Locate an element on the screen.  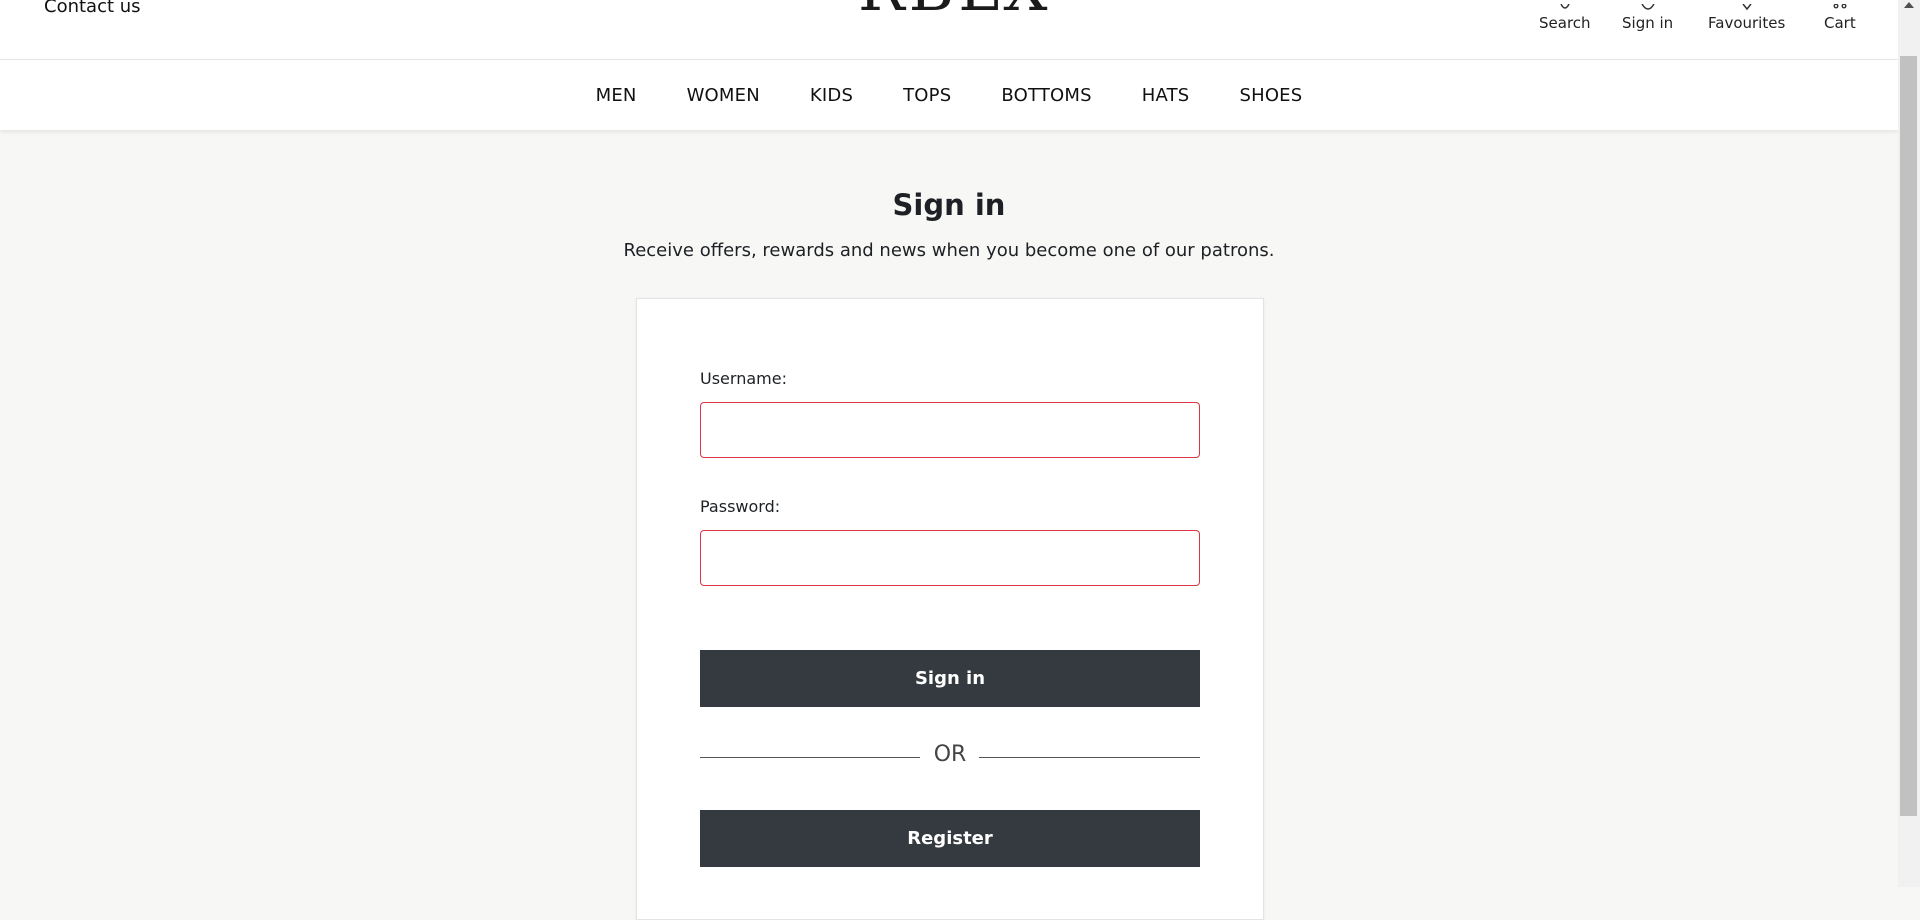
site-logo: RBLX is located at coordinates (955, 10).